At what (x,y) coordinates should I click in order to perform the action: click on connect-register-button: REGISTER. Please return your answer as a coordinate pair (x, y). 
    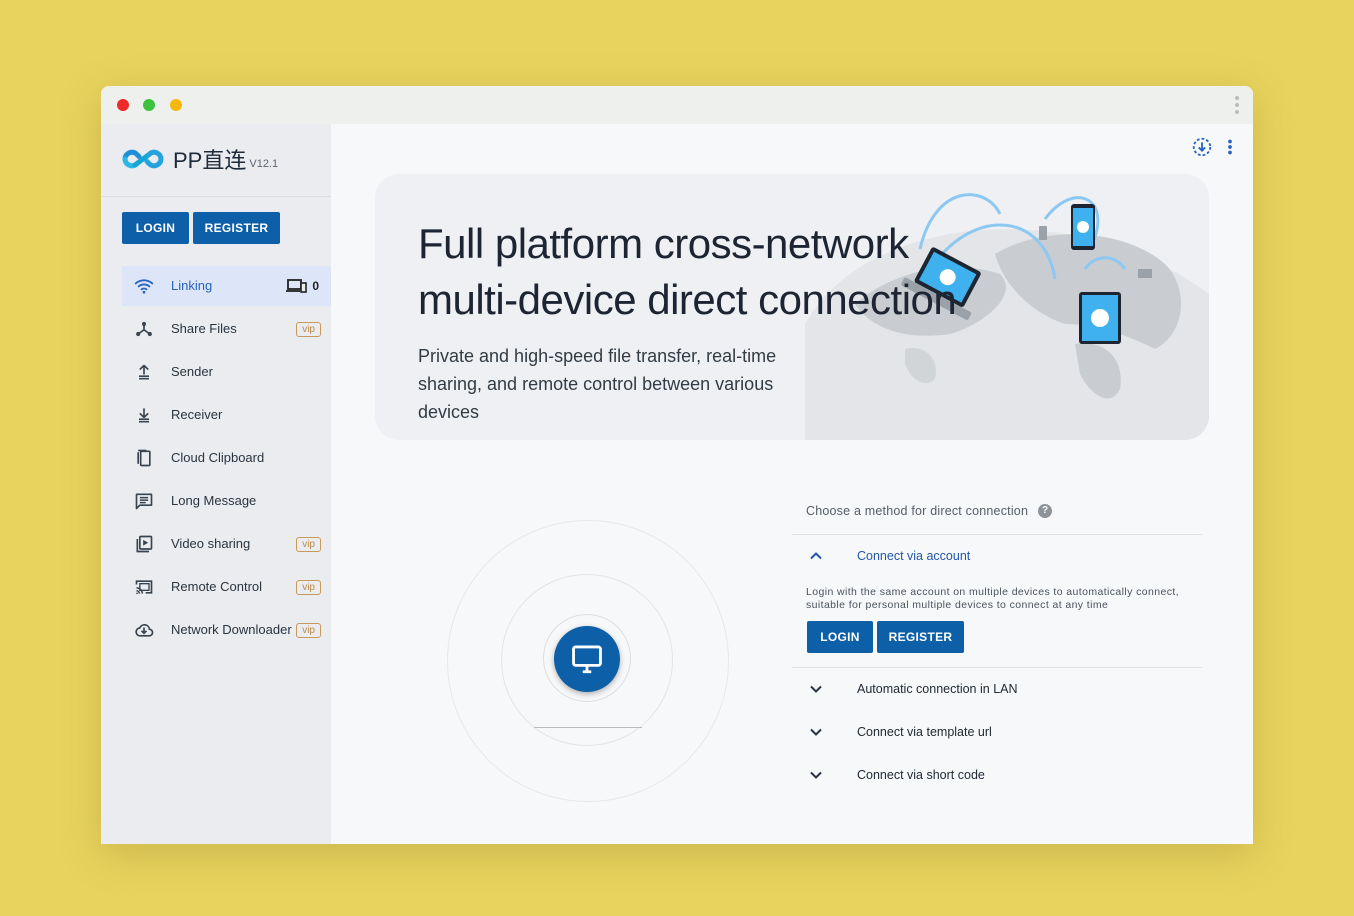
    Looking at the image, I should click on (920, 637).